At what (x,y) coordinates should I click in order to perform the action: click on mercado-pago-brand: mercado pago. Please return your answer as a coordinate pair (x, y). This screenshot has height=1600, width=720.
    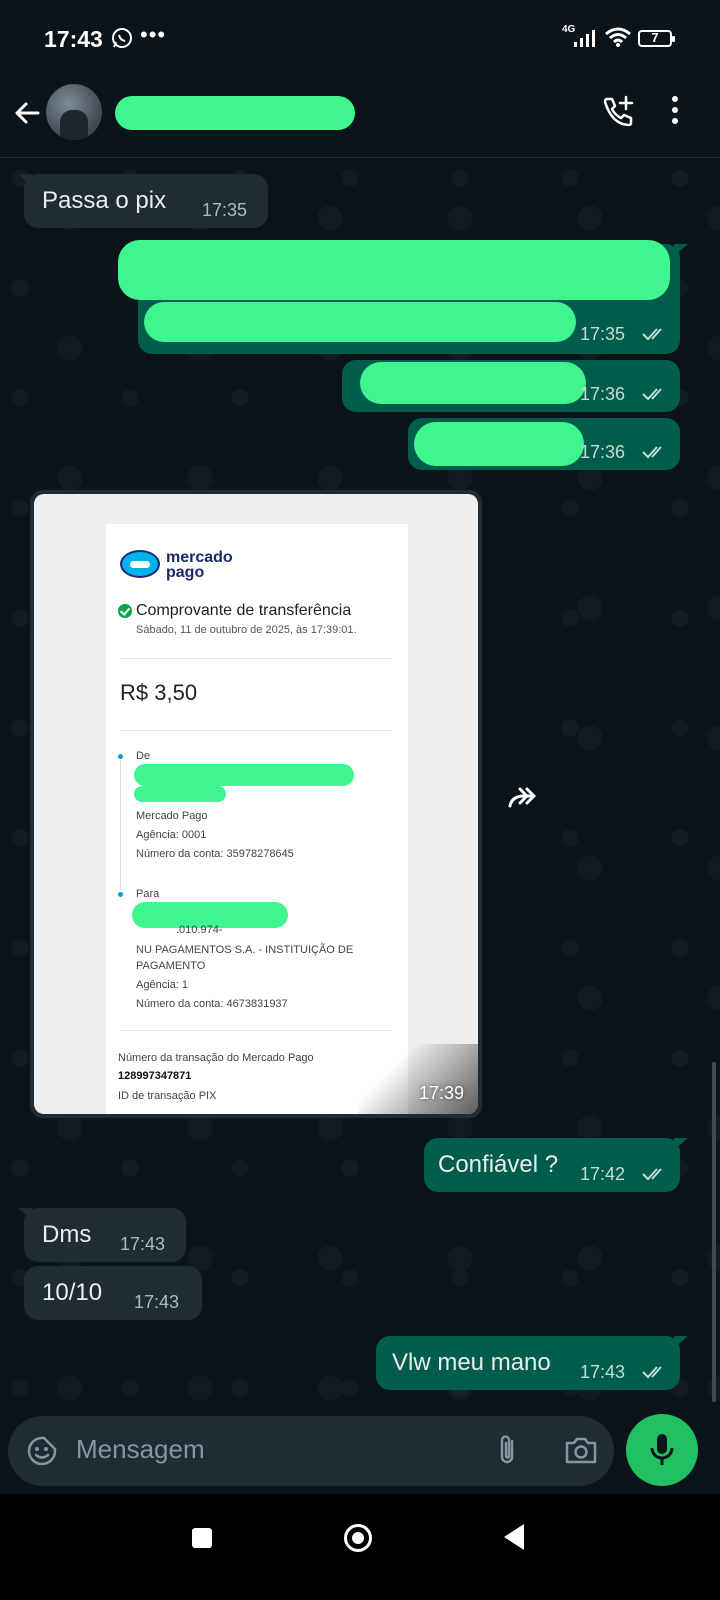
    Looking at the image, I should click on (199, 565).